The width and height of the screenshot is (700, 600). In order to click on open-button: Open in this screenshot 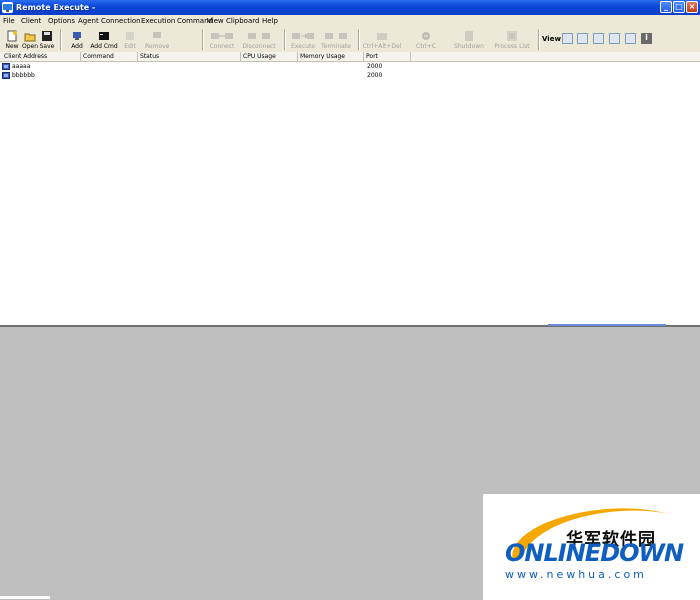, I will do `click(30, 39)`.